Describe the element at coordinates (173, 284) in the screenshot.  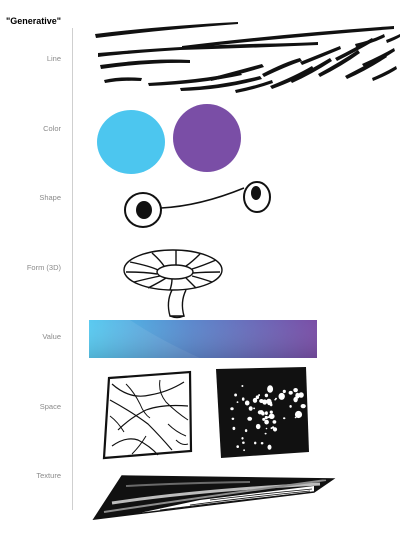
I see `form-mushroom` at that location.